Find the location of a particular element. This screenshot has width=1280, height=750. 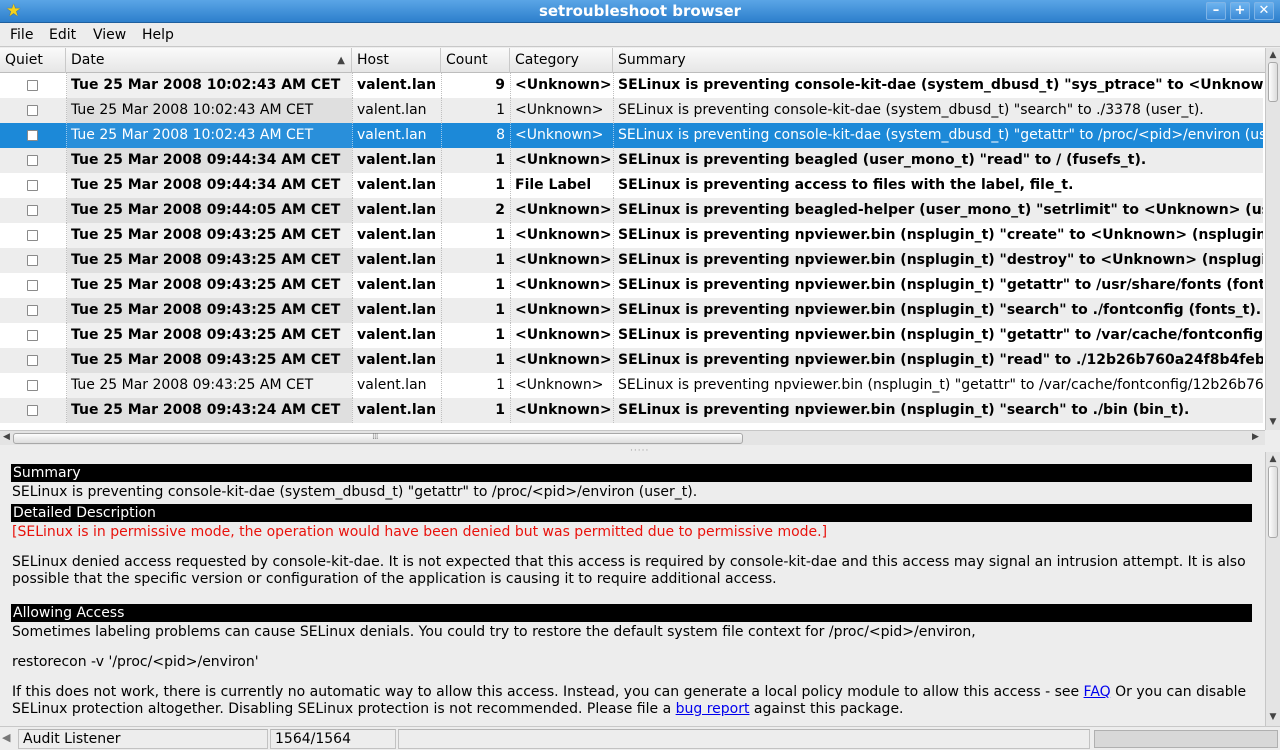

list-horizontal-scrollbar: ◀ ⁞⁞⁞ ▶ is located at coordinates (632, 437).